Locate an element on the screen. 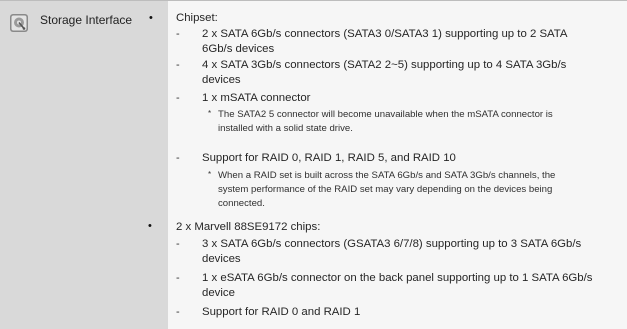  hard-drive-icon is located at coordinates (19, 23).